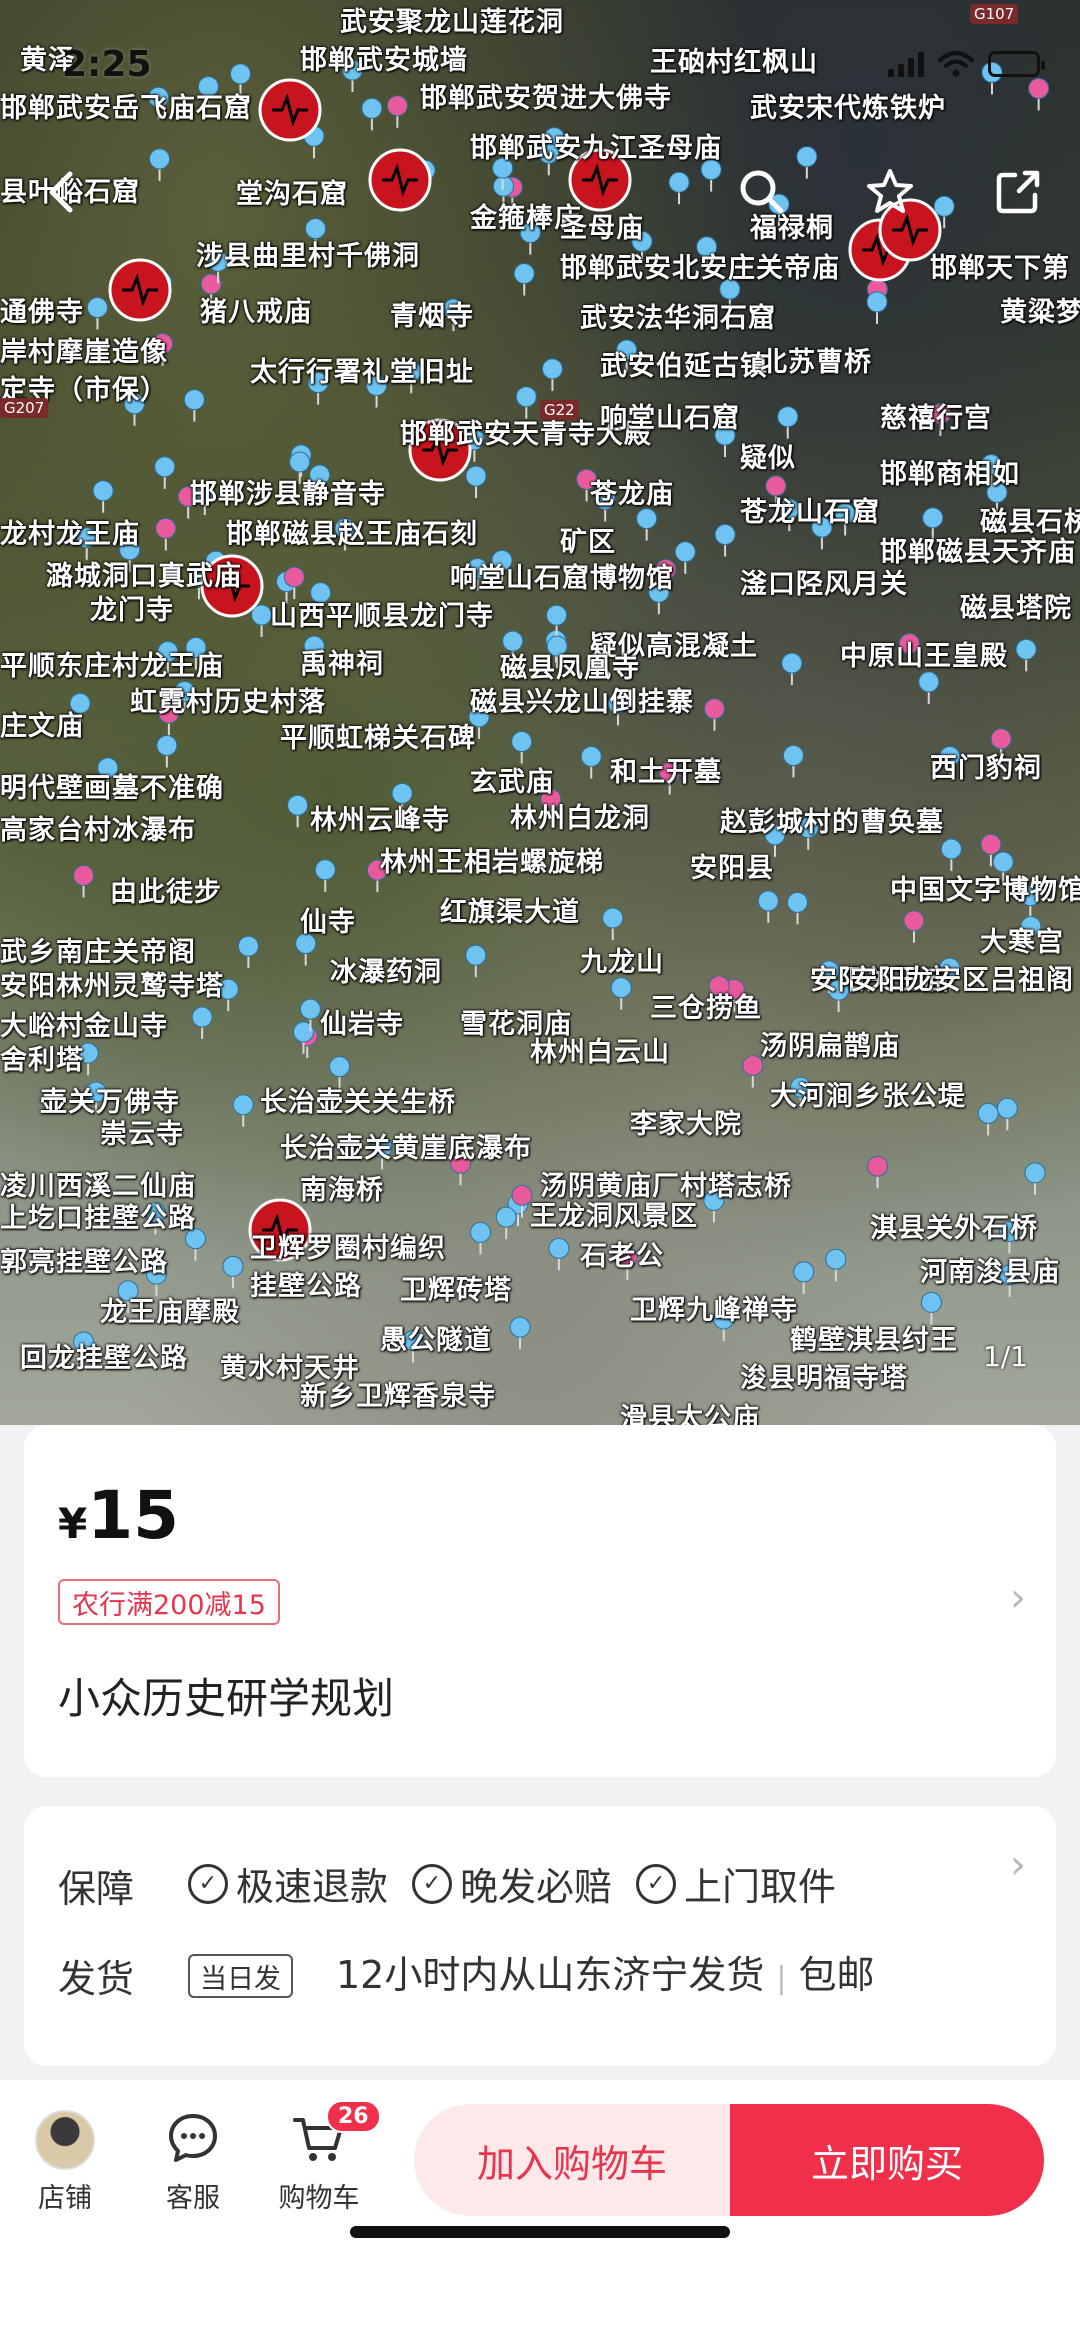  What do you see at coordinates (622, 1256) in the screenshot?
I see `map-label: 石老公` at bounding box center [622, 1256].